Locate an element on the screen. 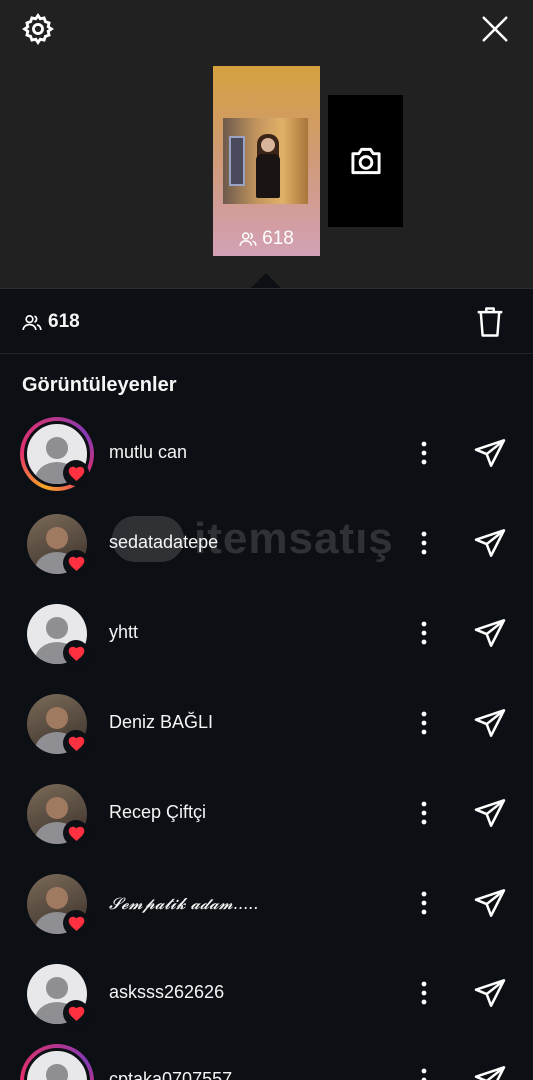  viewer-row: Deniz BAĞLI is located at coordinates (266, 732).